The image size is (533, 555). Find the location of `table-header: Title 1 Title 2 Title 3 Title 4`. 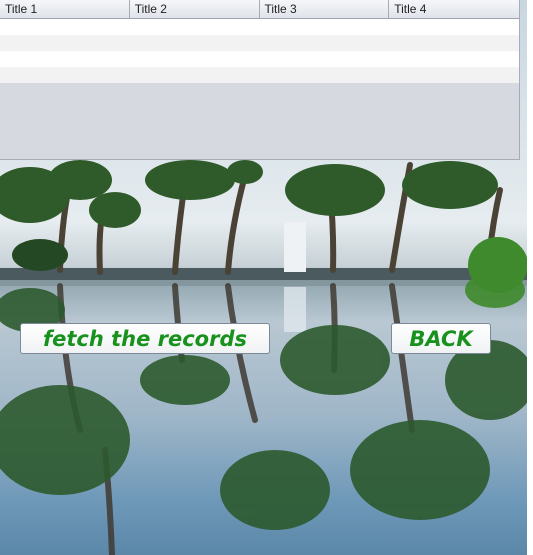

table-header: Title 1 Title 2 Title 3 Title 4 is located at coordinates (259, 9).